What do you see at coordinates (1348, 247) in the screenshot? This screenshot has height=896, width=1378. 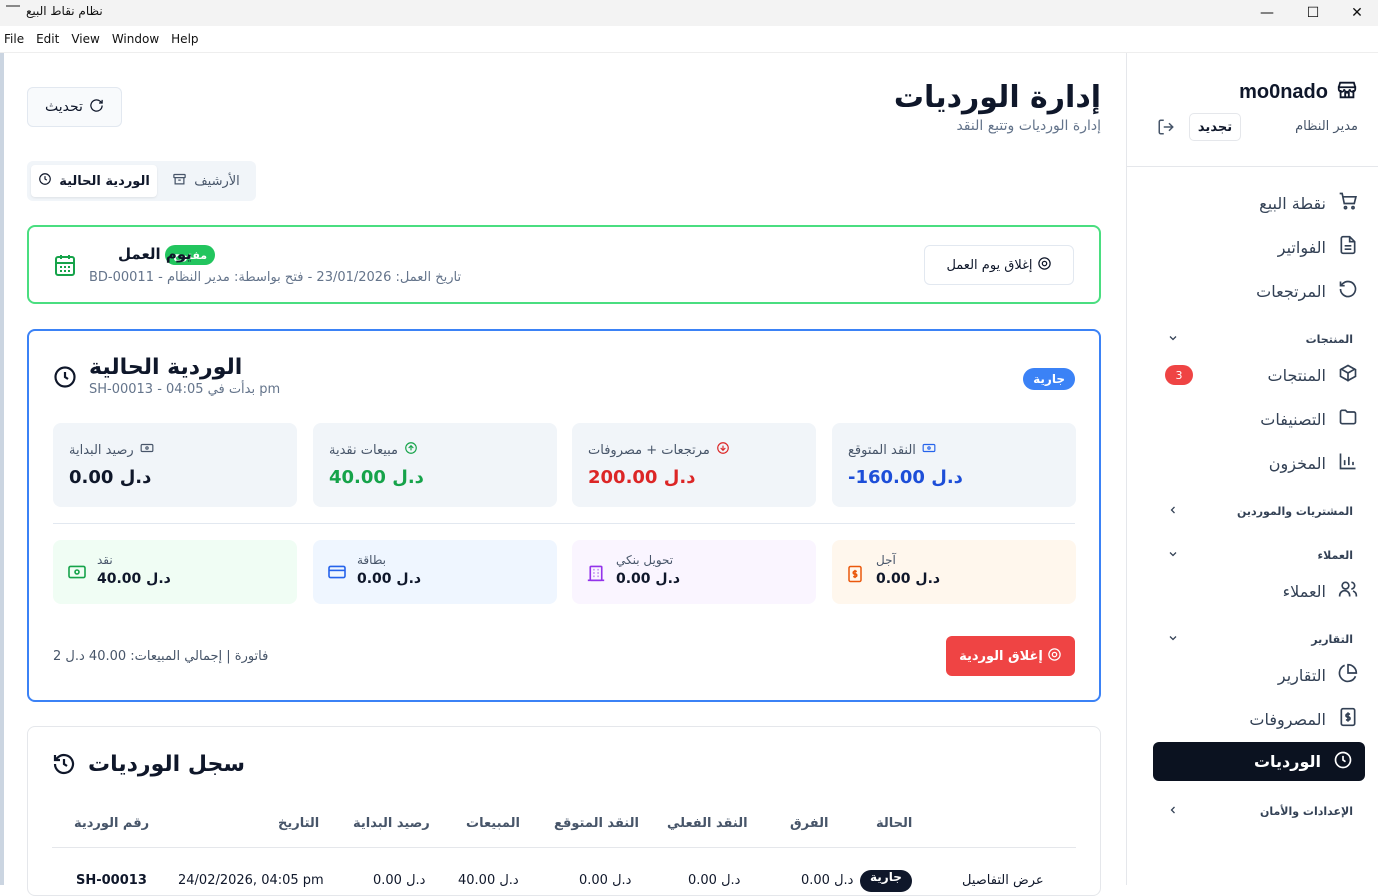 I see `file-icon` at bounding box center [1348, 247].